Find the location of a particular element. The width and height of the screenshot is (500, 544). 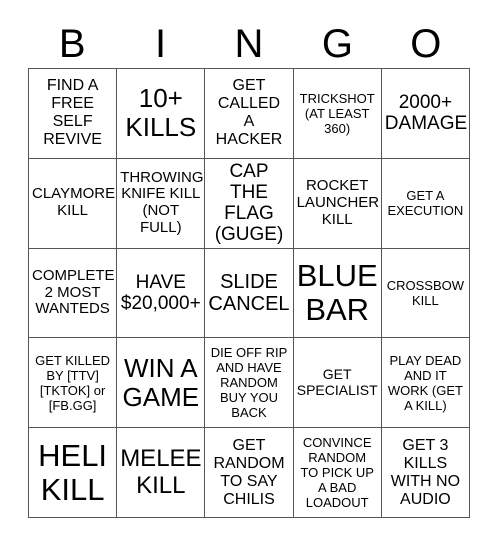

bingo-cell-label: WIN A GAME is located at coordinates (161, 382).